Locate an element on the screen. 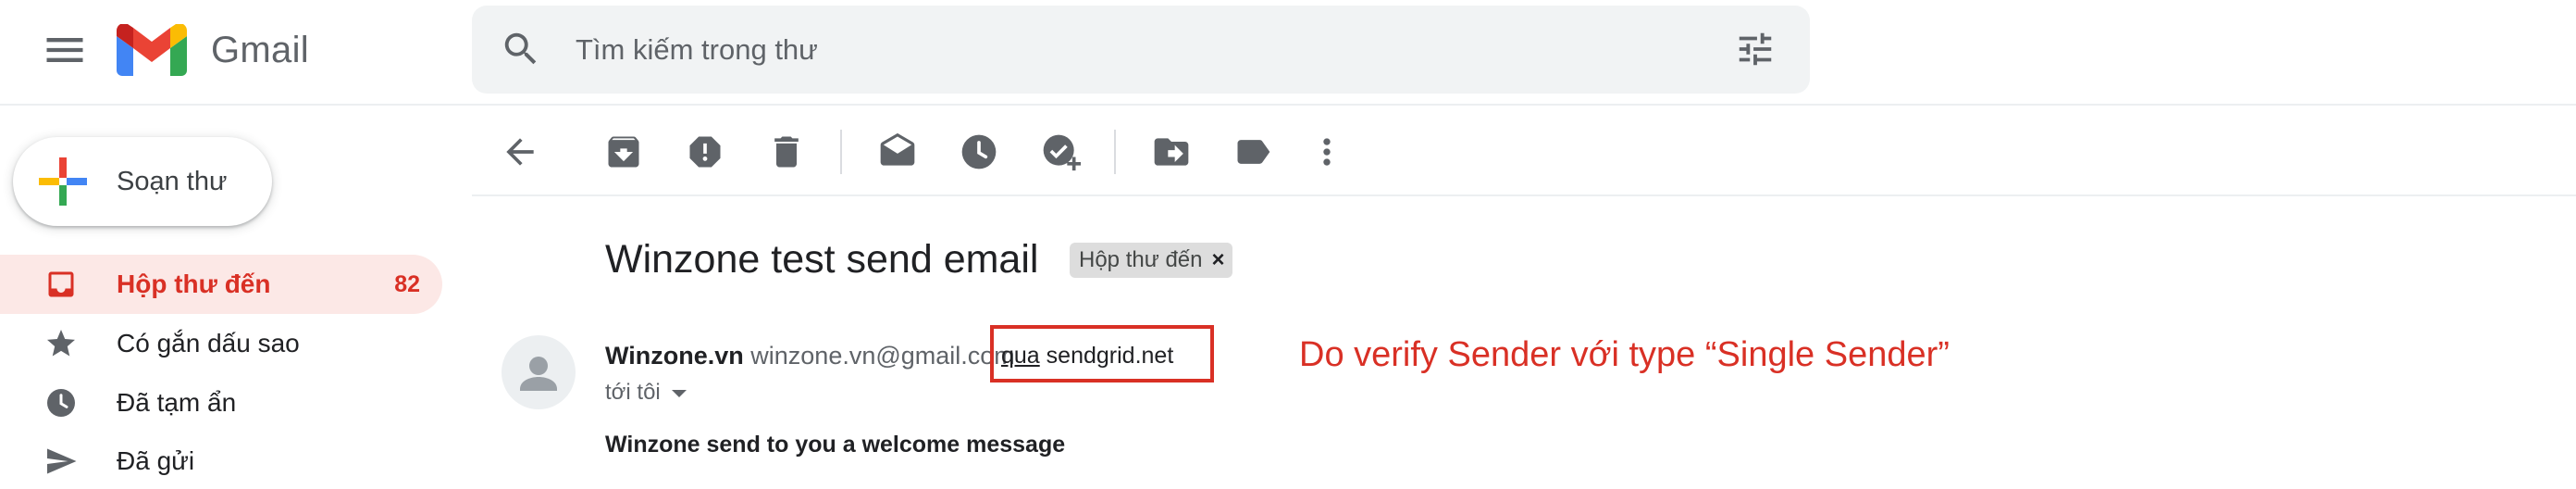 The height and width of the screenshot is (489, 2576). unread-count: 82 is located at coordinates (407, 284).